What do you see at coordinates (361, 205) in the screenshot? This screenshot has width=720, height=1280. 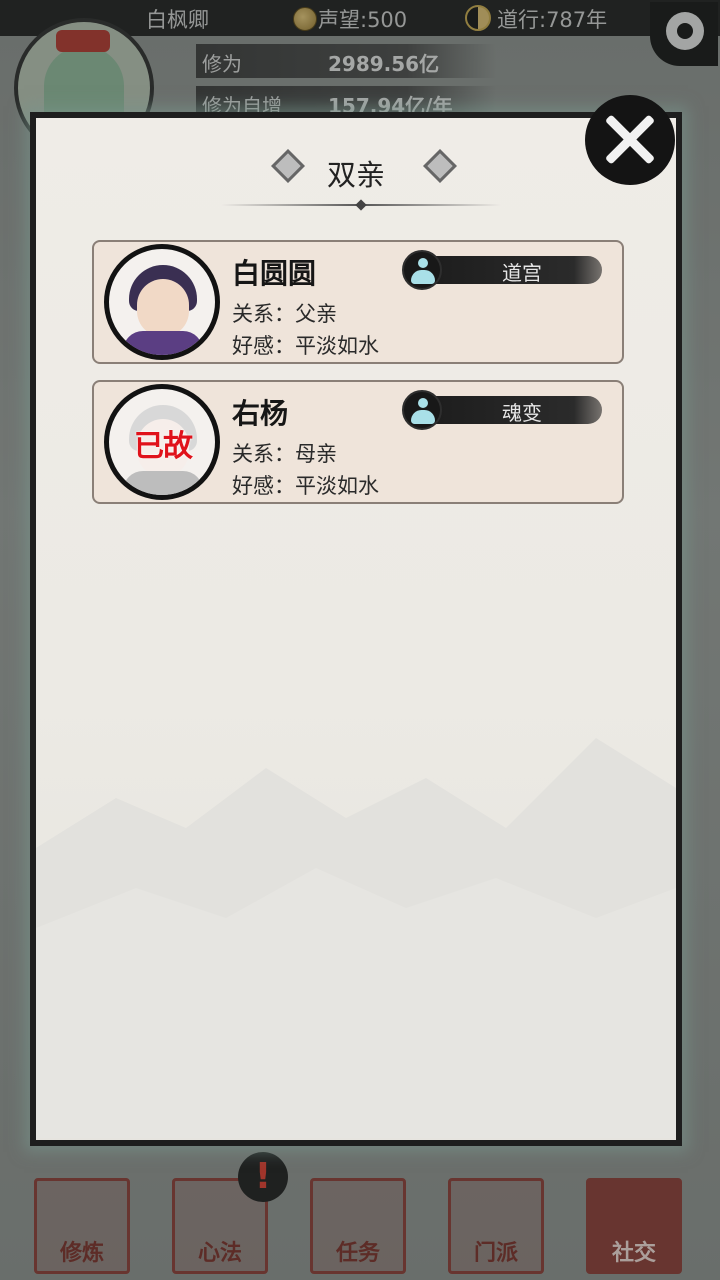 I see `title-divider` at bounding box center [361, 205].